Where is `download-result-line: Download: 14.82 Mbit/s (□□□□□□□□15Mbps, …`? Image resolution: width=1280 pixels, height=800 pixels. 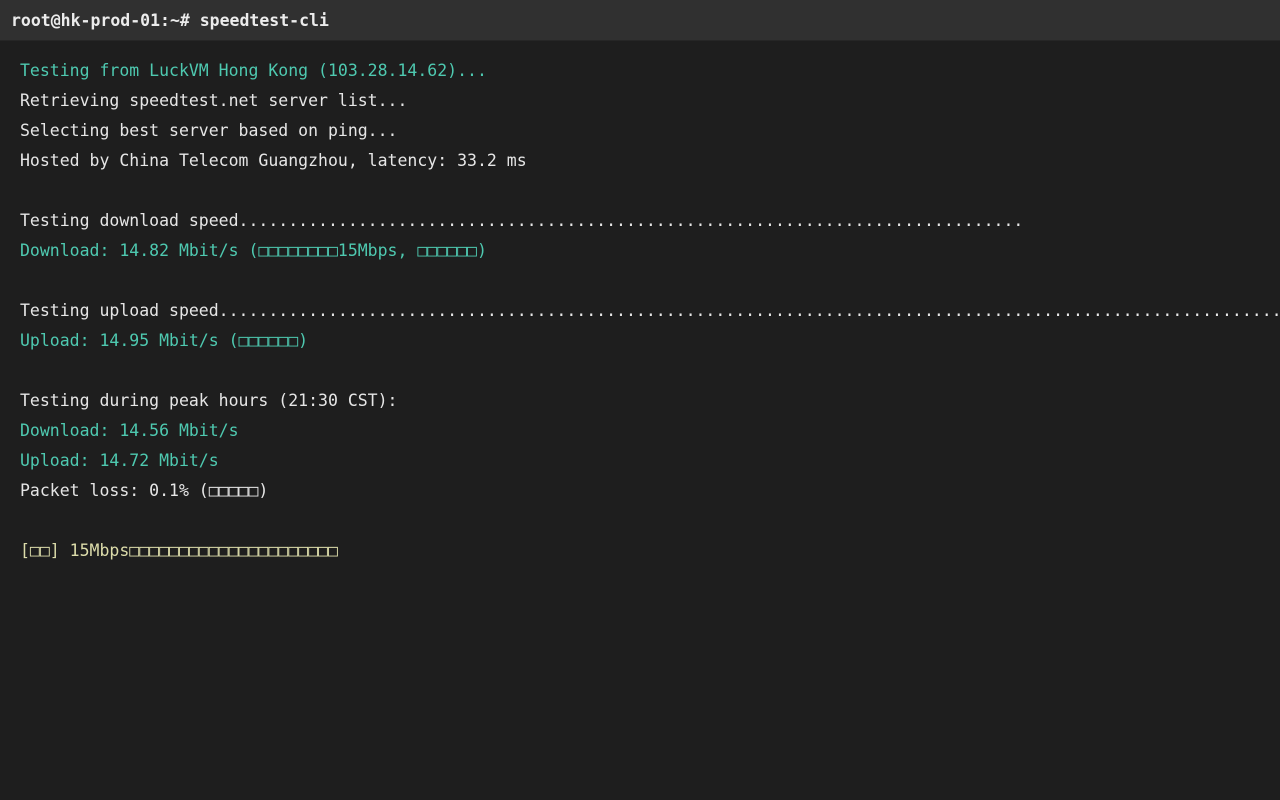 download-result-line: Download: 14.82 Mbit/s (□□□□□□□□15Mbps, … is located at coordinates (253, 250).